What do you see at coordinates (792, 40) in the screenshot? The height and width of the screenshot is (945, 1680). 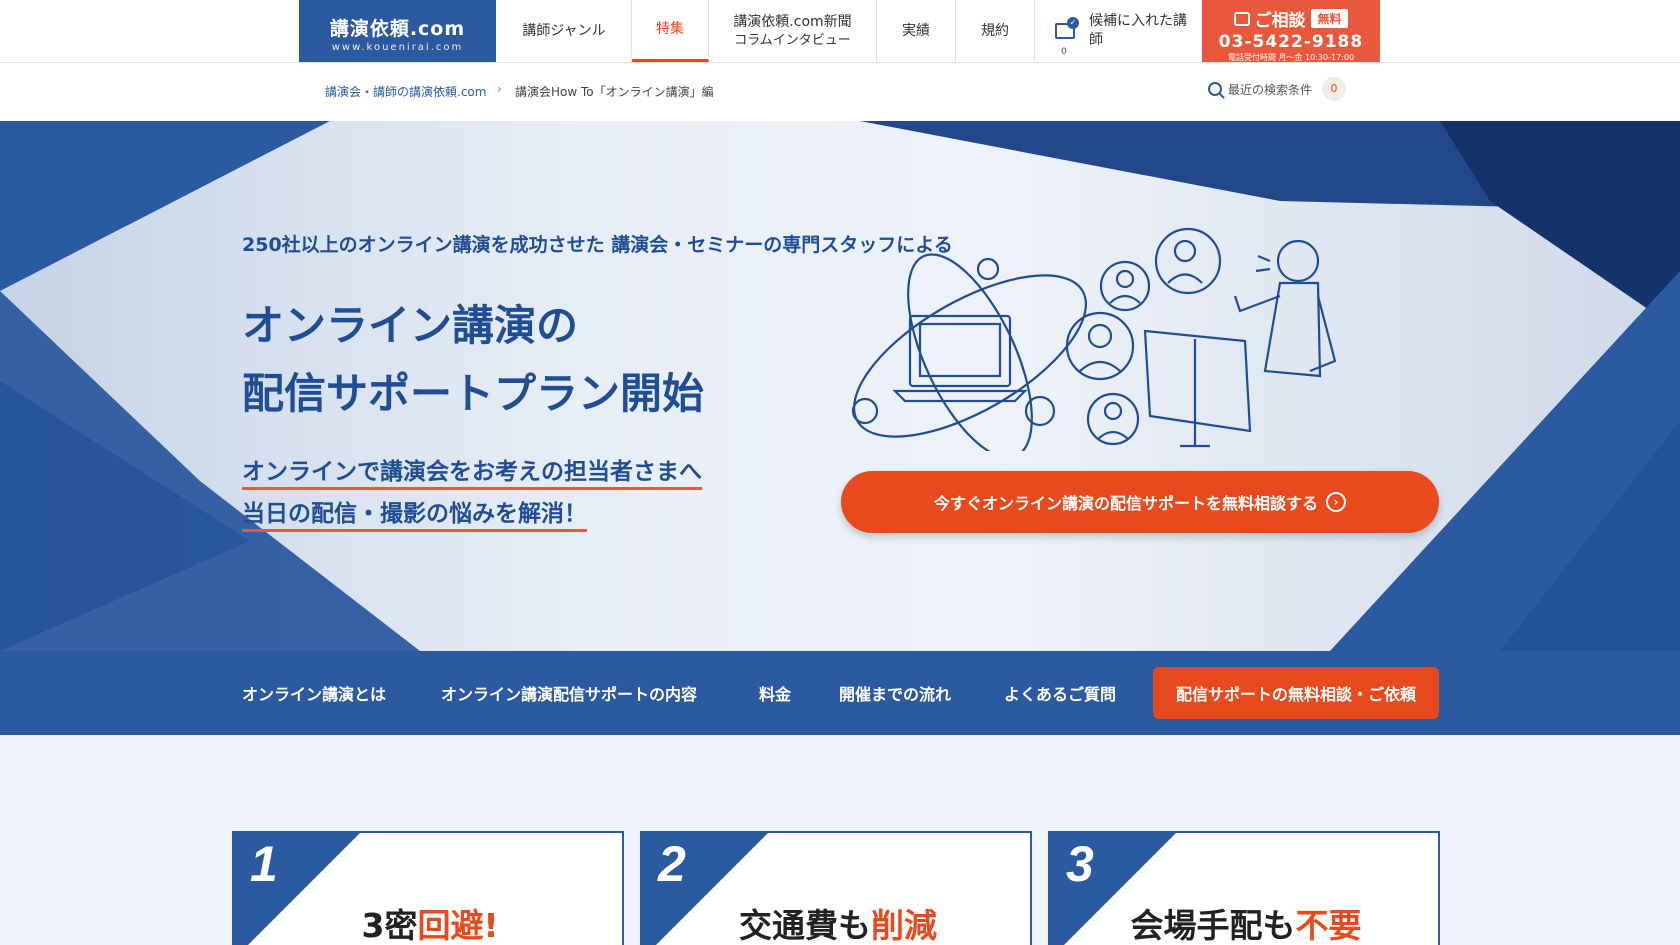 I see `nav-news-sublabel: コラムインタビュー` at bounding box center [792, 40].